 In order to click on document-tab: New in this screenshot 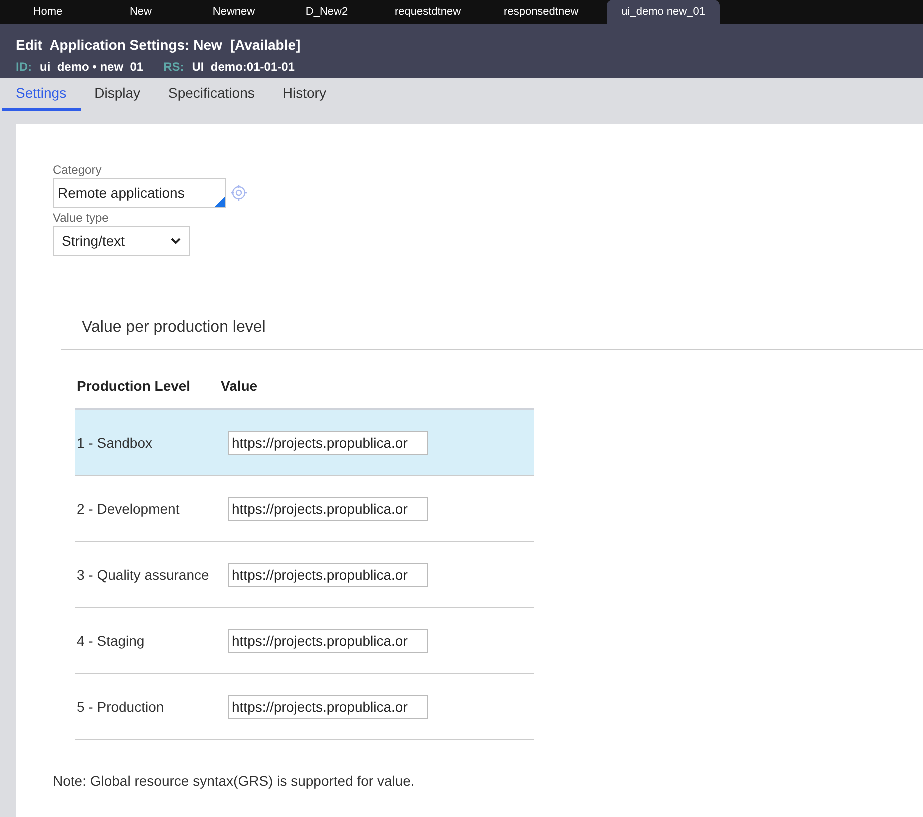, I will do `click(141, 12)`.